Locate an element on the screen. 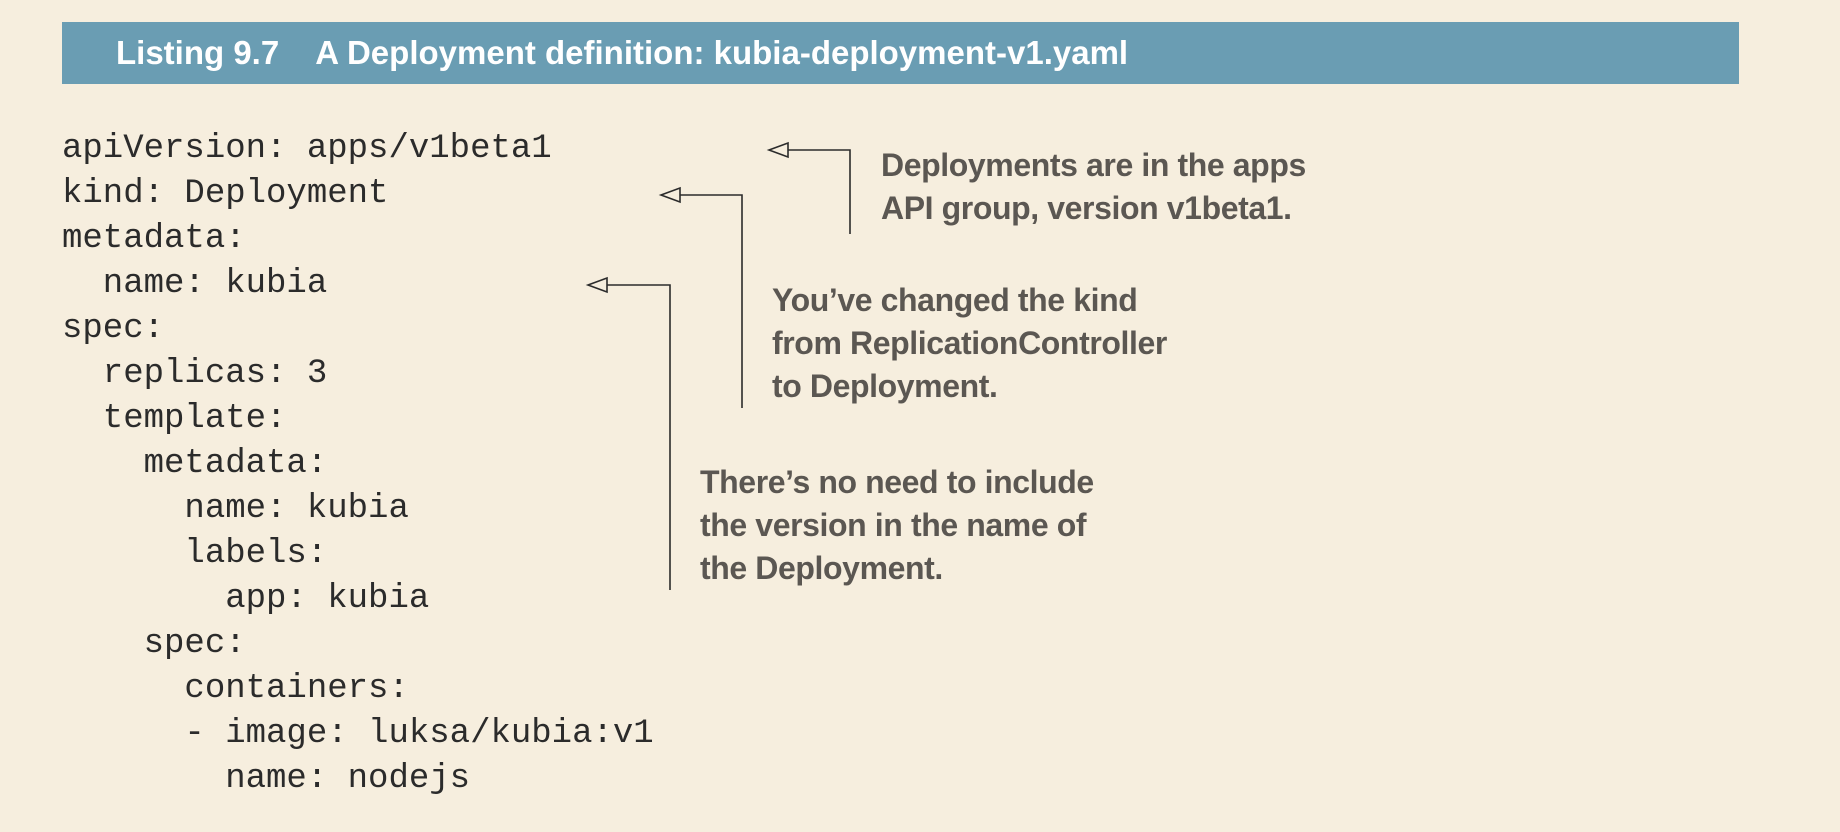 This screenshot has height=832, width=1840. callout-arrow-kind is located at coordinates (711, 301).